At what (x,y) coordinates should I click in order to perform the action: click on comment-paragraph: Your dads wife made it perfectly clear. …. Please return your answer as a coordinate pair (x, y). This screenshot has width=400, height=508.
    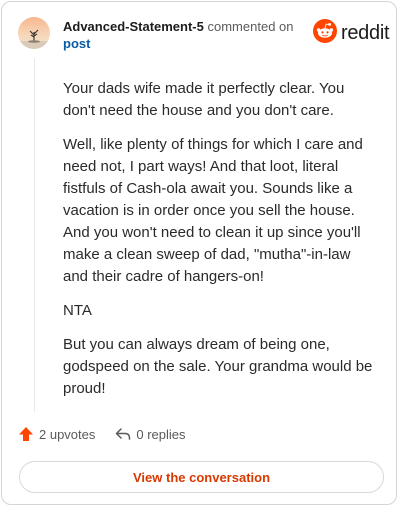
    Looking at the image, I should click on (204, 99).